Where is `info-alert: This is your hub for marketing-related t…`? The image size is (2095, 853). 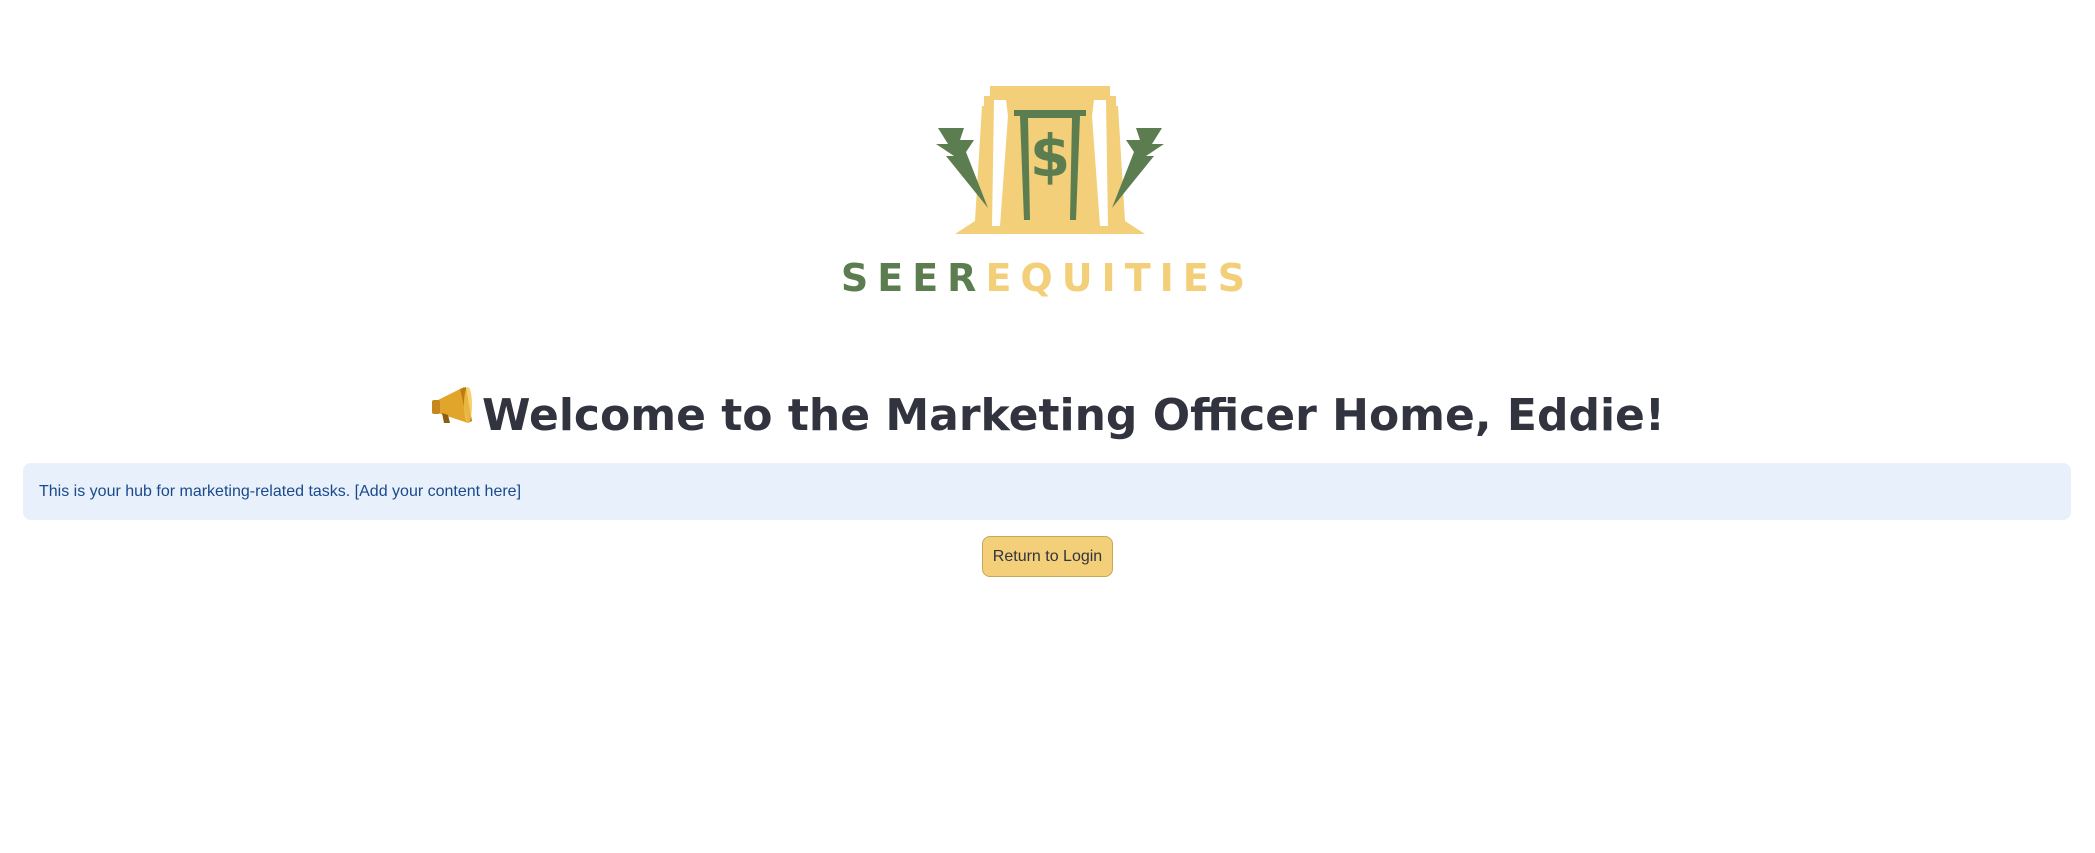 info-alert: This is your hub for marketing-related t… is located at coordinates (1047, 491).